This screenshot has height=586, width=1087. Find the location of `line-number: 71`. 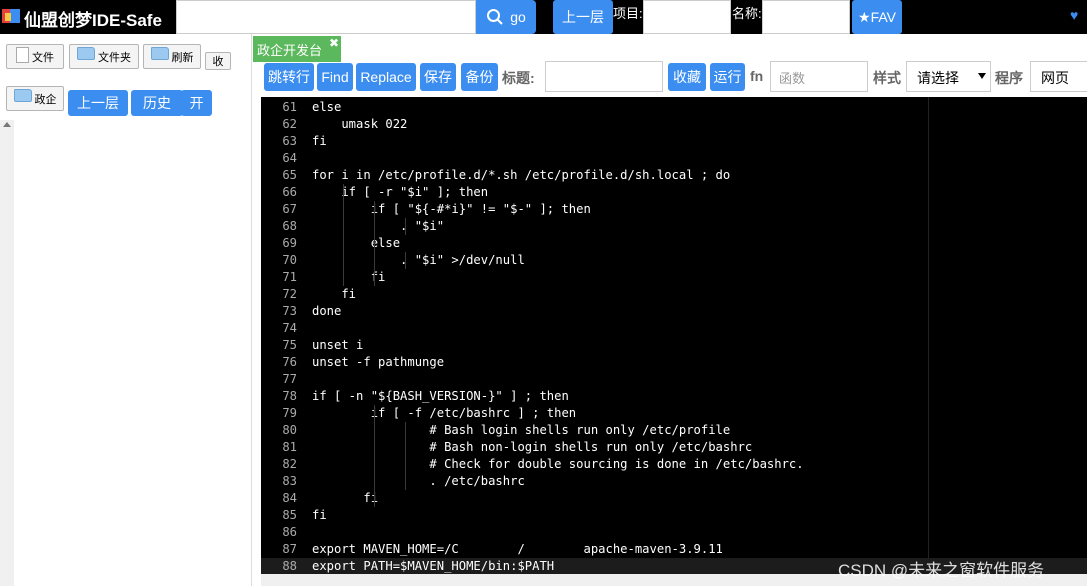

line-number: 71 is located at coordinates (289, 277).